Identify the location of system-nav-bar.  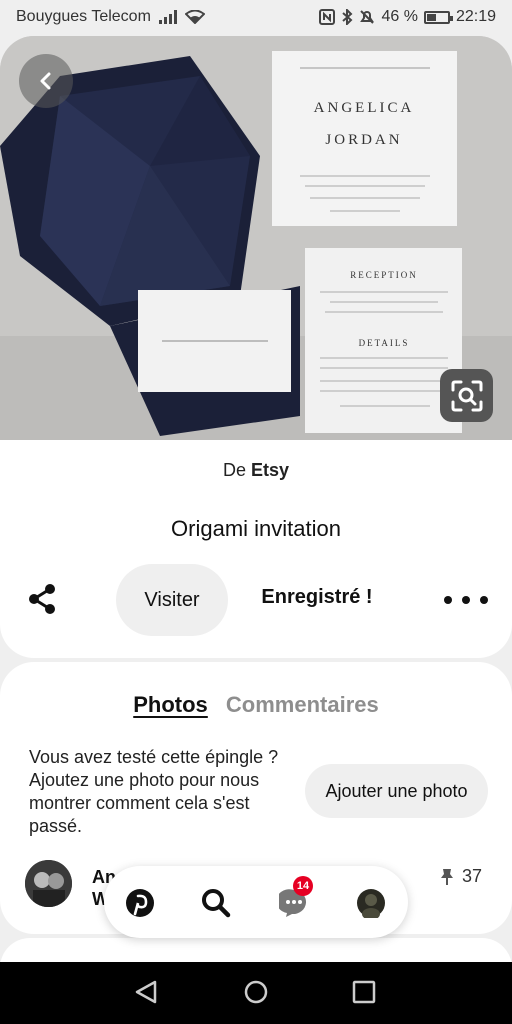
(256, 993).